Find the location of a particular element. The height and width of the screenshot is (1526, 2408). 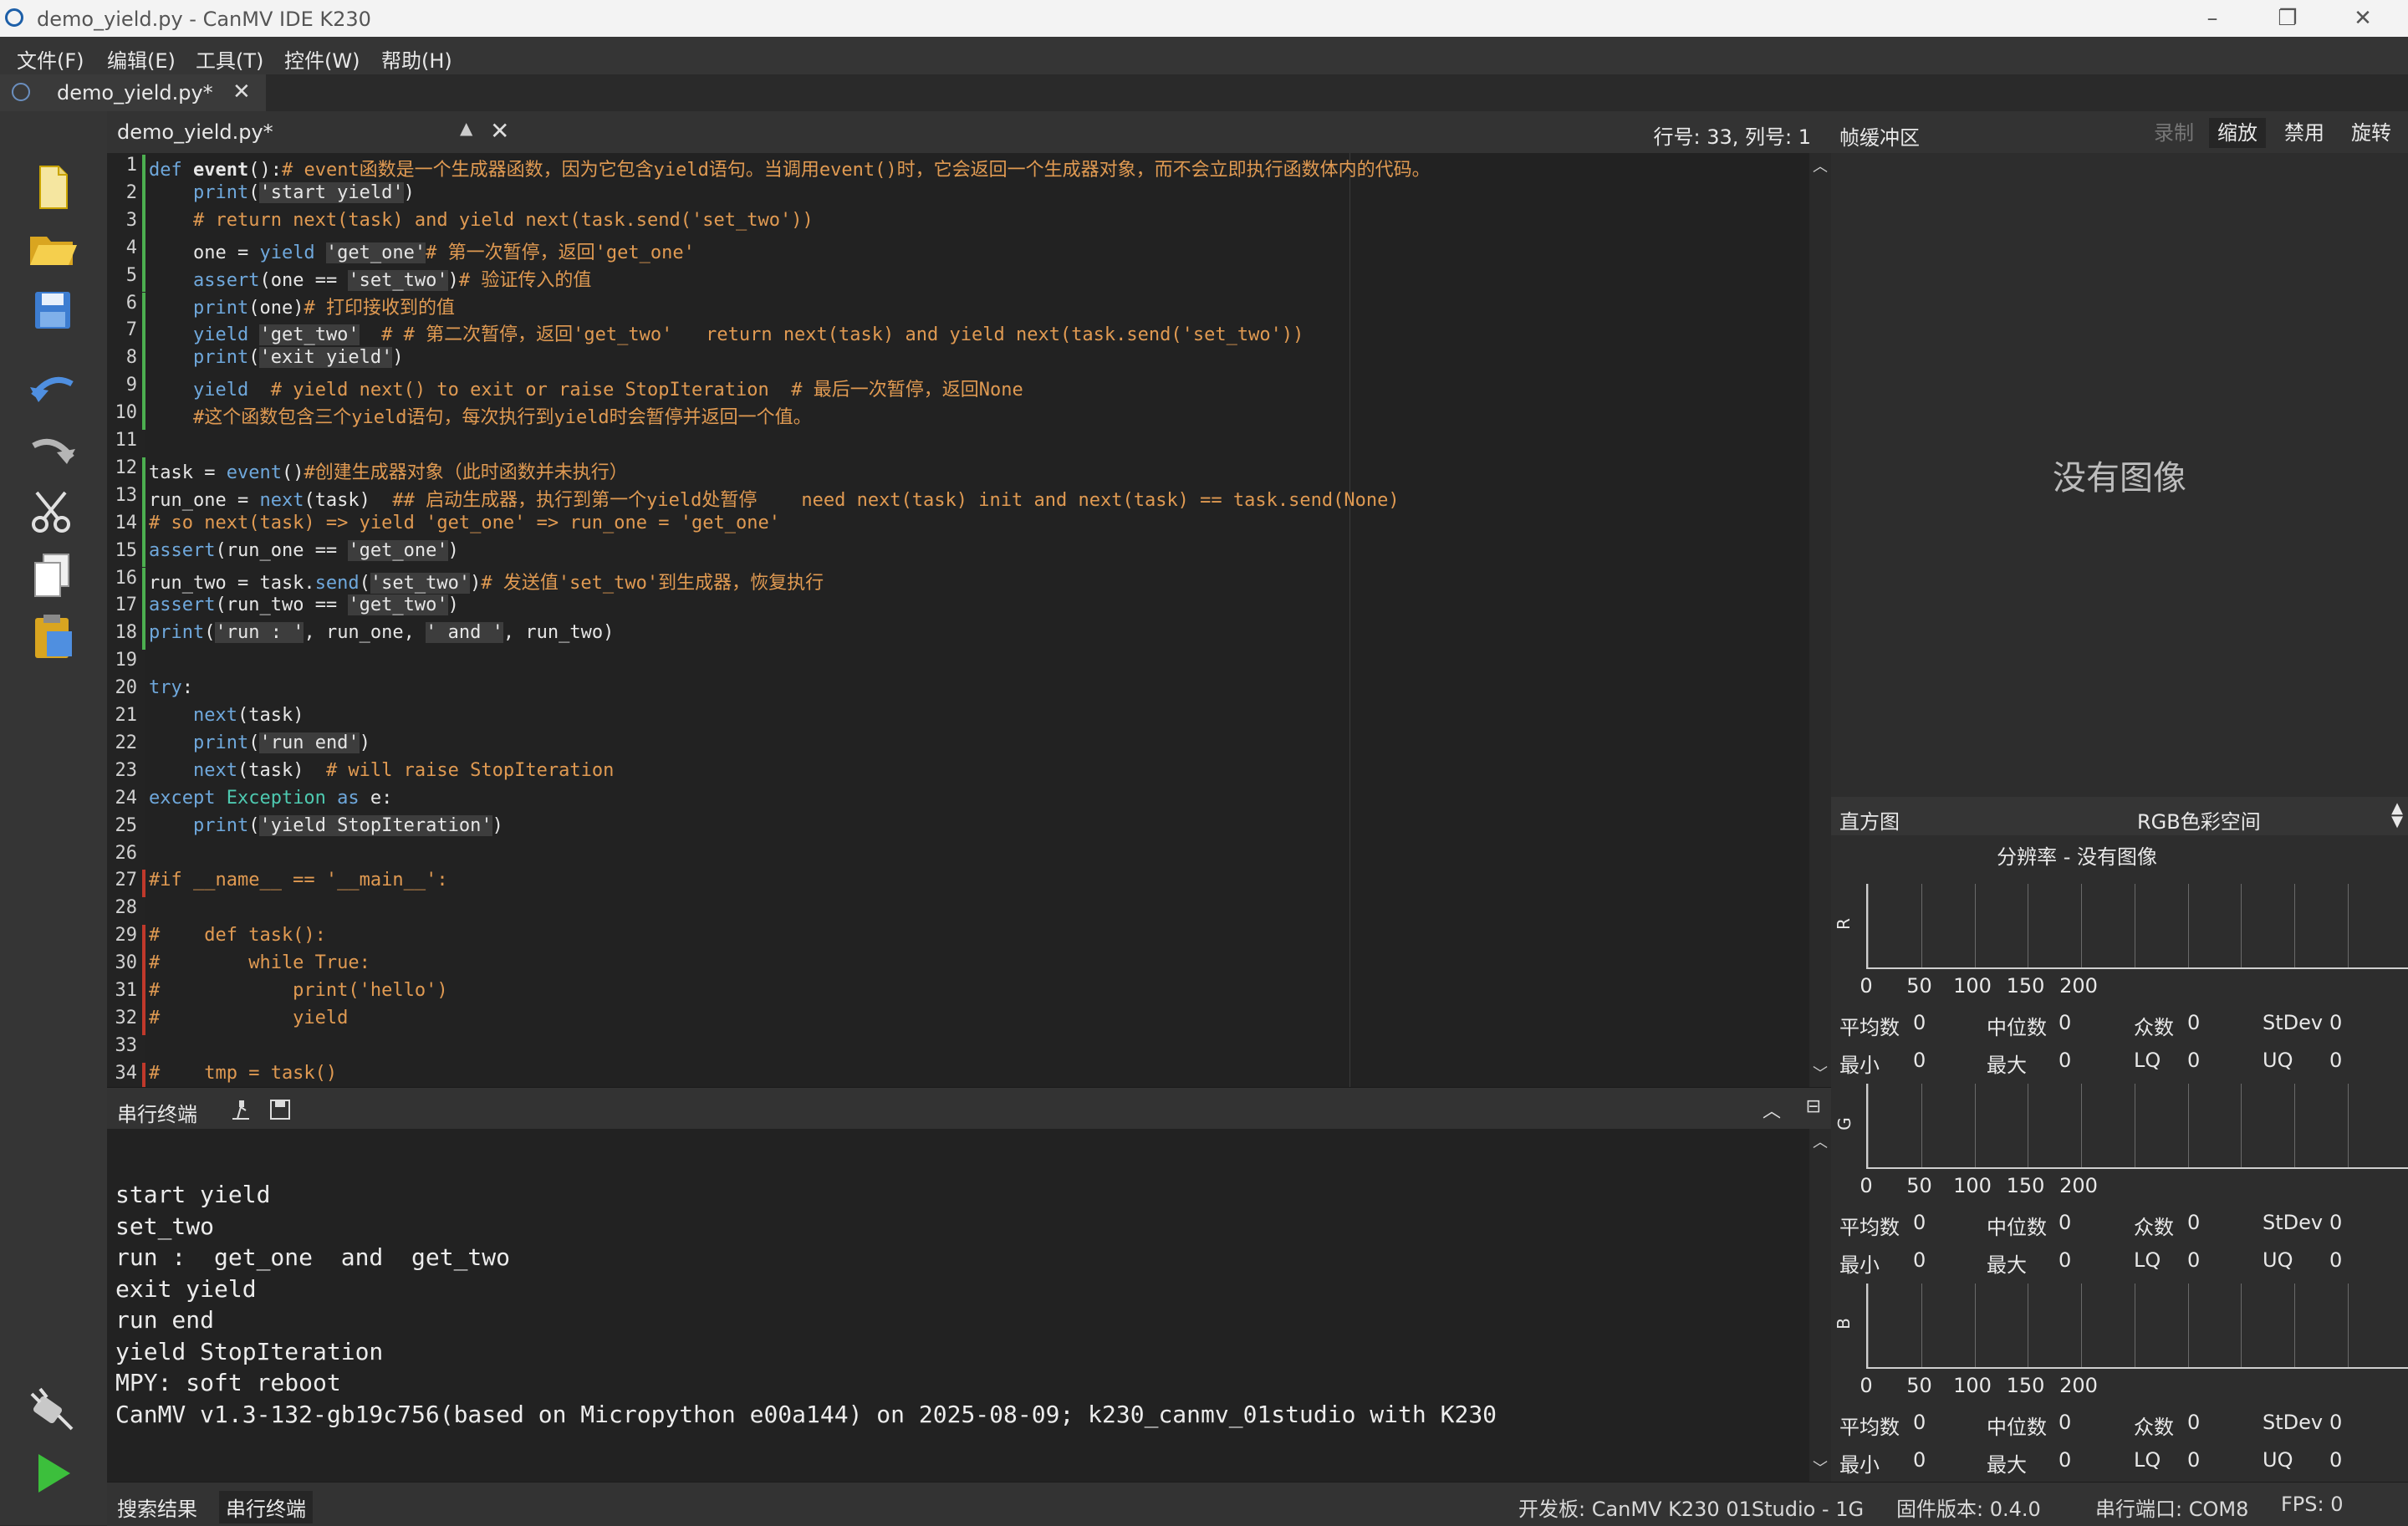

code-line: assert(run_one == 'get_one') is located at coordinates (304, 550).